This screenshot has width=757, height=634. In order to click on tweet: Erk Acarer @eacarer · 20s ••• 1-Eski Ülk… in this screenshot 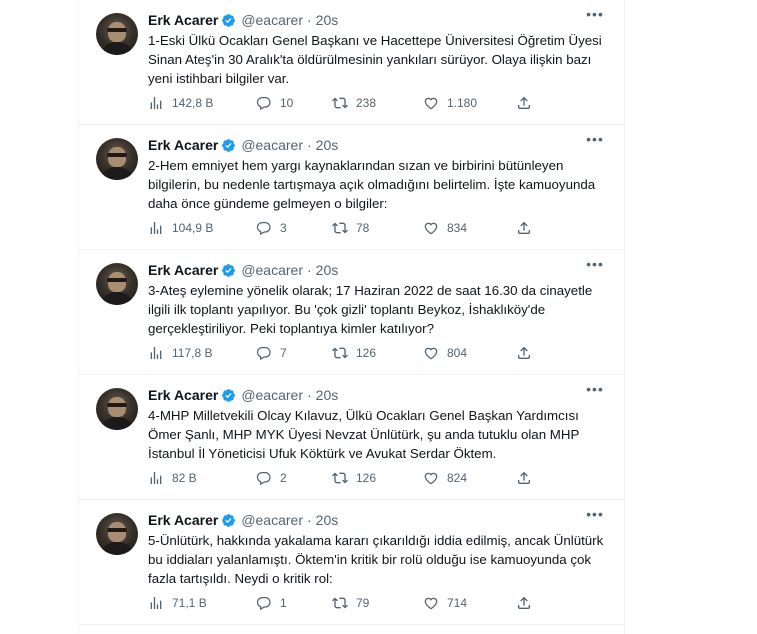, I will do `click(351, 62)`.